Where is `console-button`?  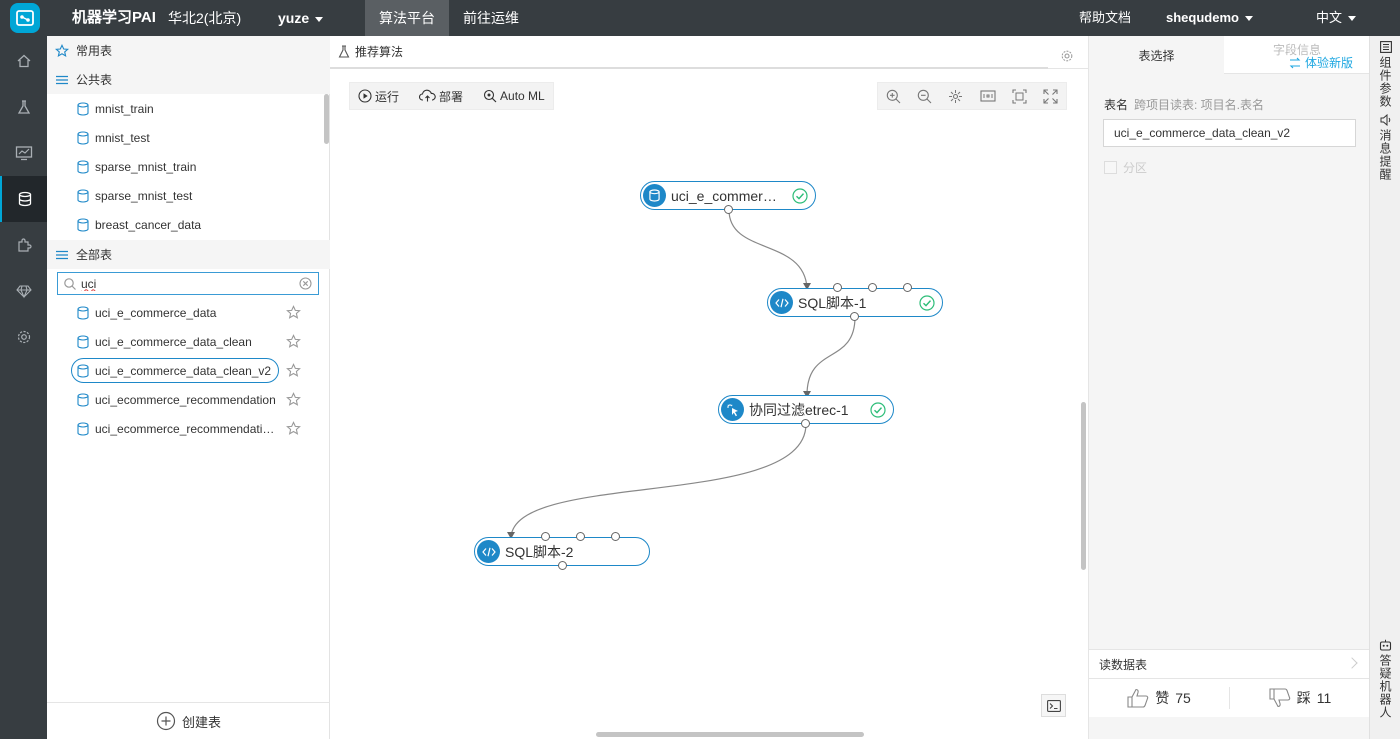
console-button is located at coordinates (1053, 705).